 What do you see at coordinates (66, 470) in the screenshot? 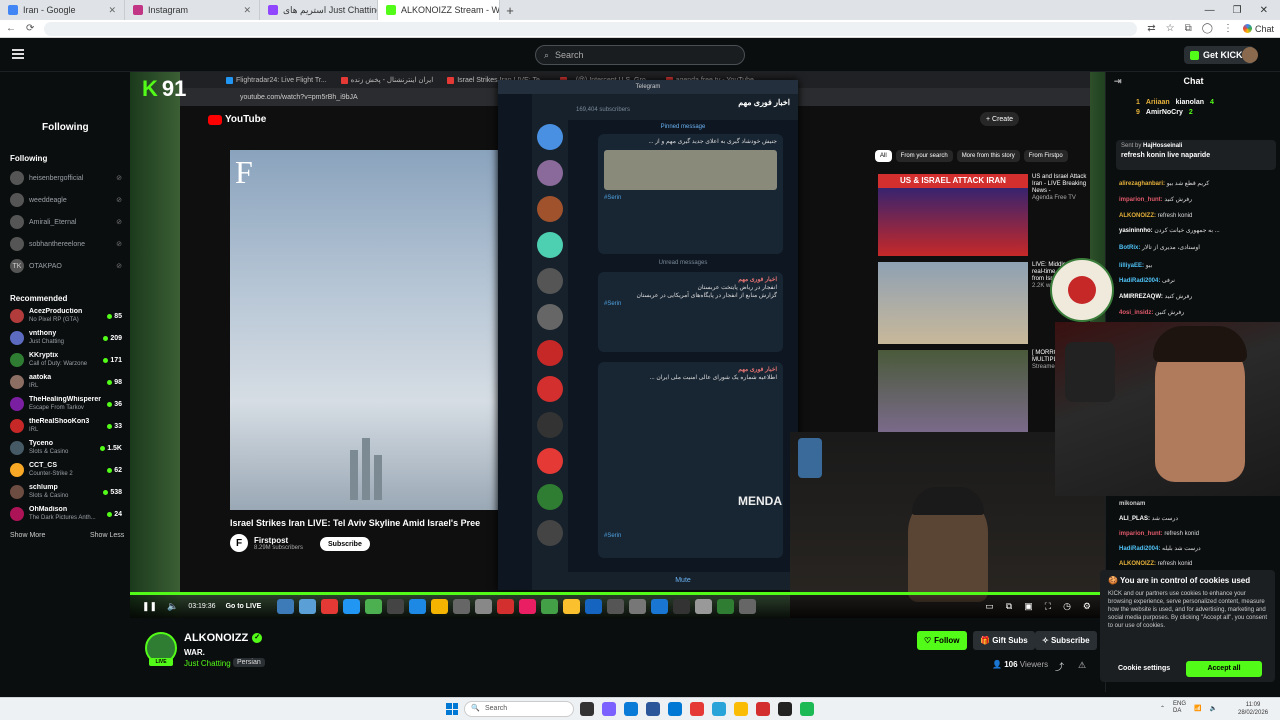
I see `recommended-channel: CCT_CS Counter-Strike 2 62` at bounding box center [66, 470].